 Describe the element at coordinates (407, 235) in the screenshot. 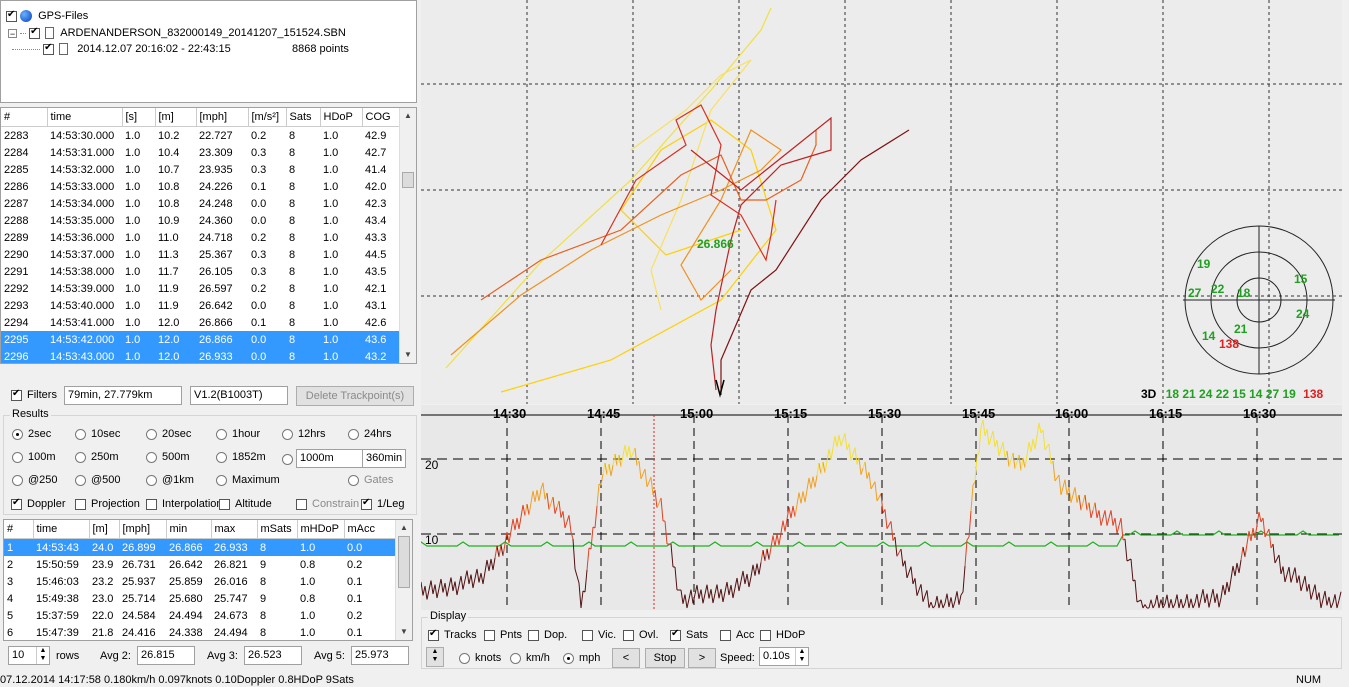

I see `points-scrollbar: ▲ ▼` at that location.